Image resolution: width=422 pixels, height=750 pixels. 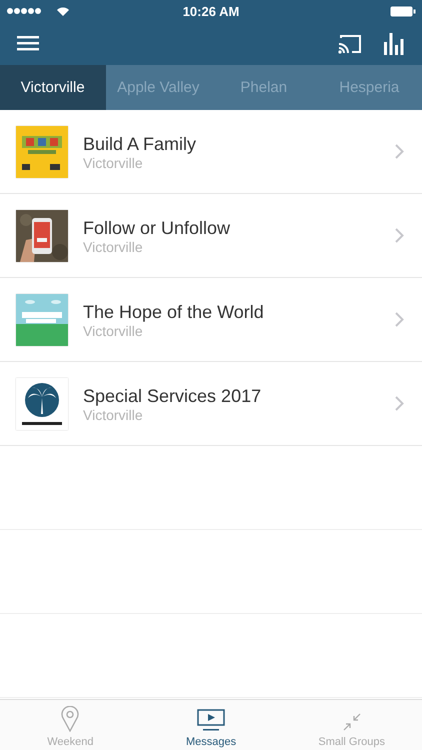 What do you see at coordinates (394, 43) in the screenshot?
I see `equalizer-icon` at bounding box center [394, 43].